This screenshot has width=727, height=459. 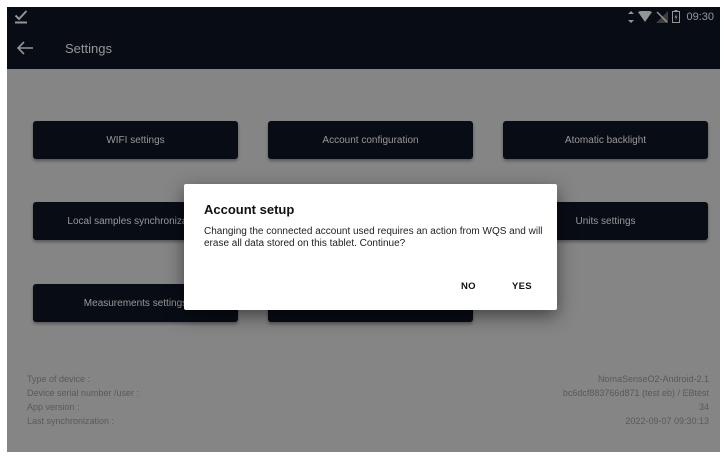 I want to click on no-button: NO, so click(x=468, y=286).